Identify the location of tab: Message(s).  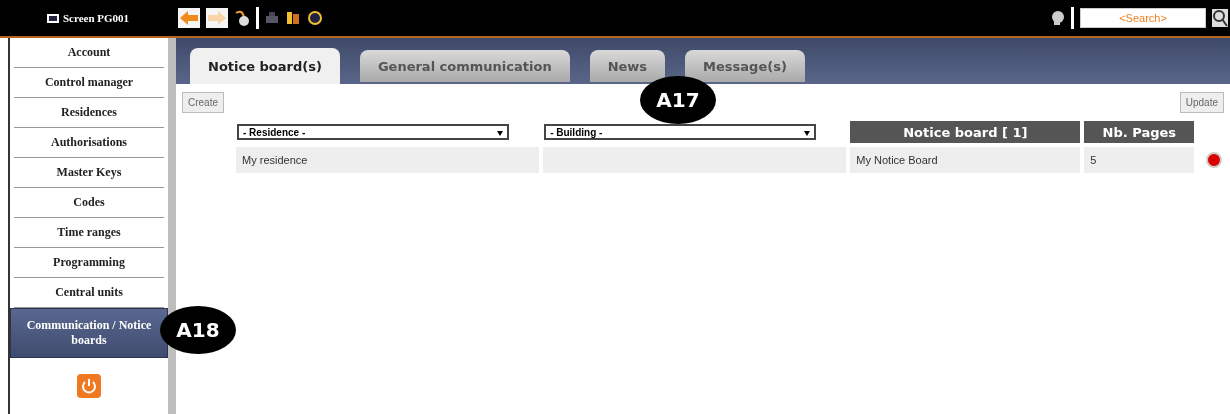
(745, 66).